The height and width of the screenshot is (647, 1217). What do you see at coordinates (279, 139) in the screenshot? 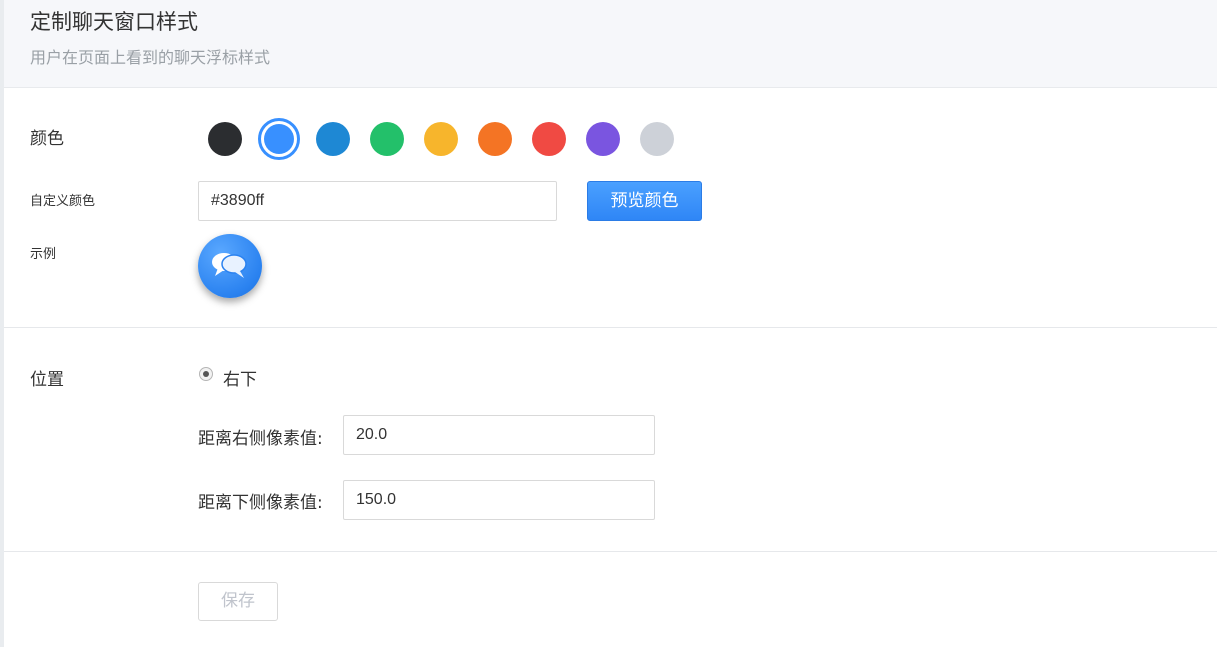
I see `color-swatch-blue` at bounding box center [279, 139].